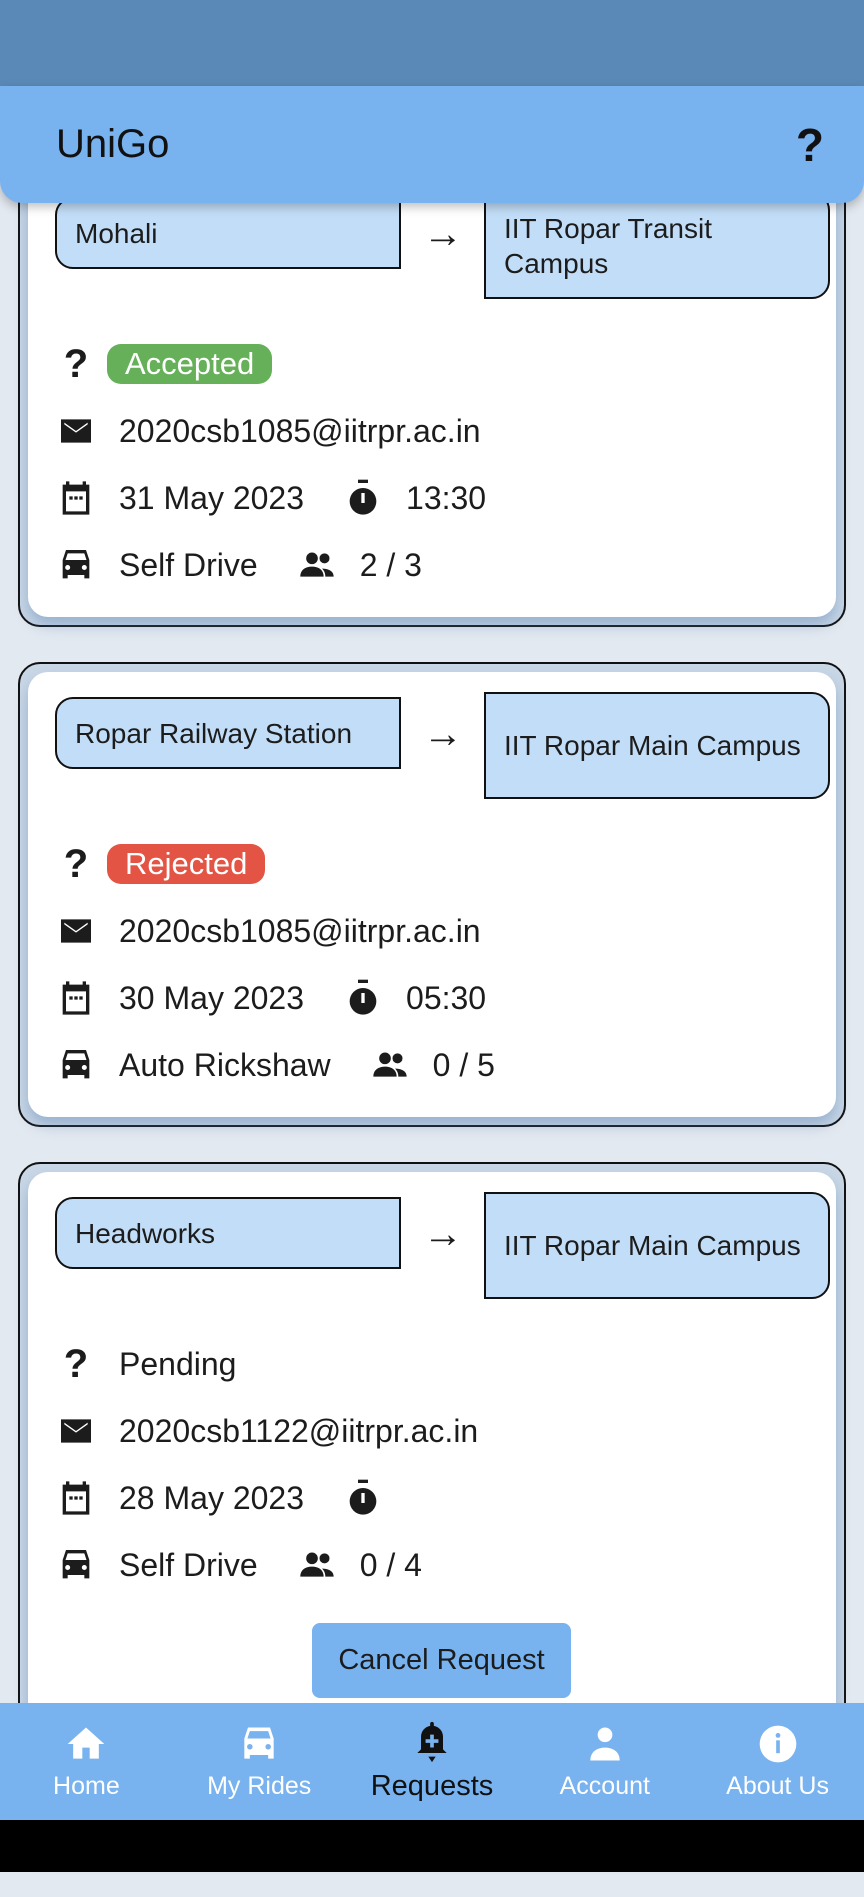 This screenshot has height=1897, width=864. I want to click on time-text: 13:30, so click(446, 497).